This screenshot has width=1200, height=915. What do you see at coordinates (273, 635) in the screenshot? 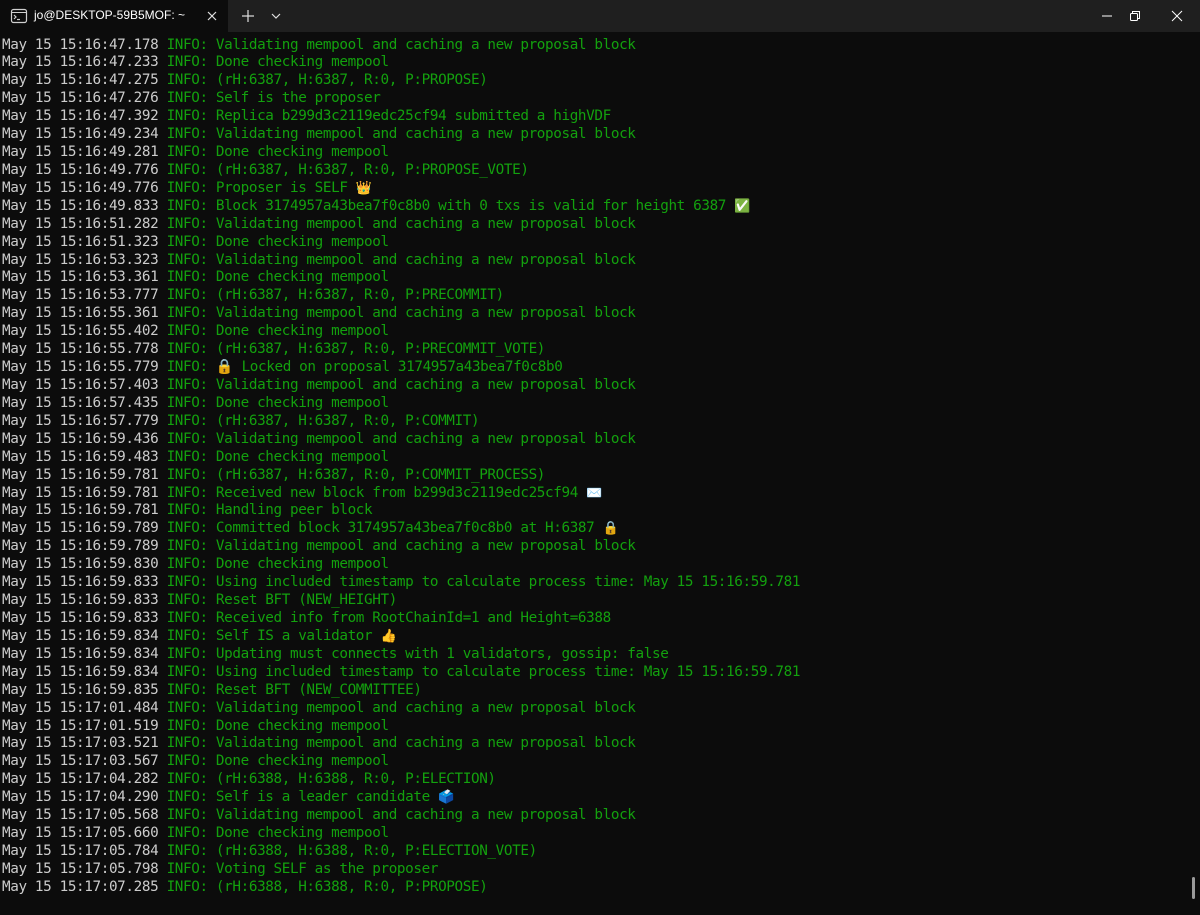
I see `log-message: INFO: Self IS a validator` at bounding box center [273, 635].